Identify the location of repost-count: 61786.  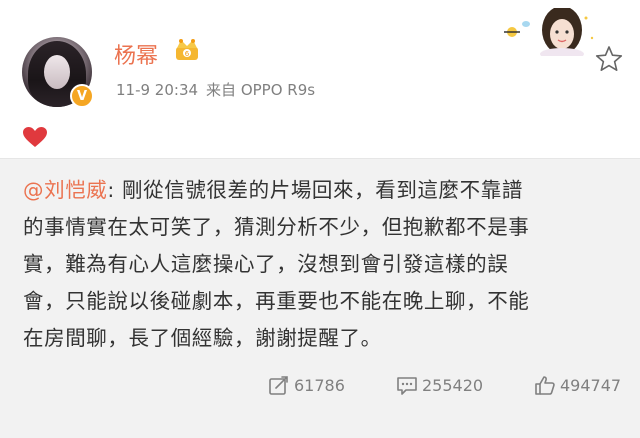
(319, 385).